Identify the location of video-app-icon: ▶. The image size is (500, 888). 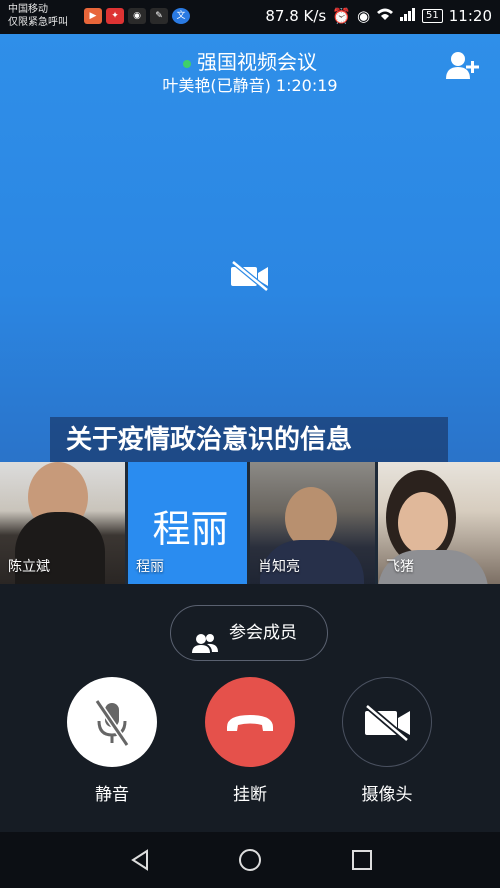
(93, 16).